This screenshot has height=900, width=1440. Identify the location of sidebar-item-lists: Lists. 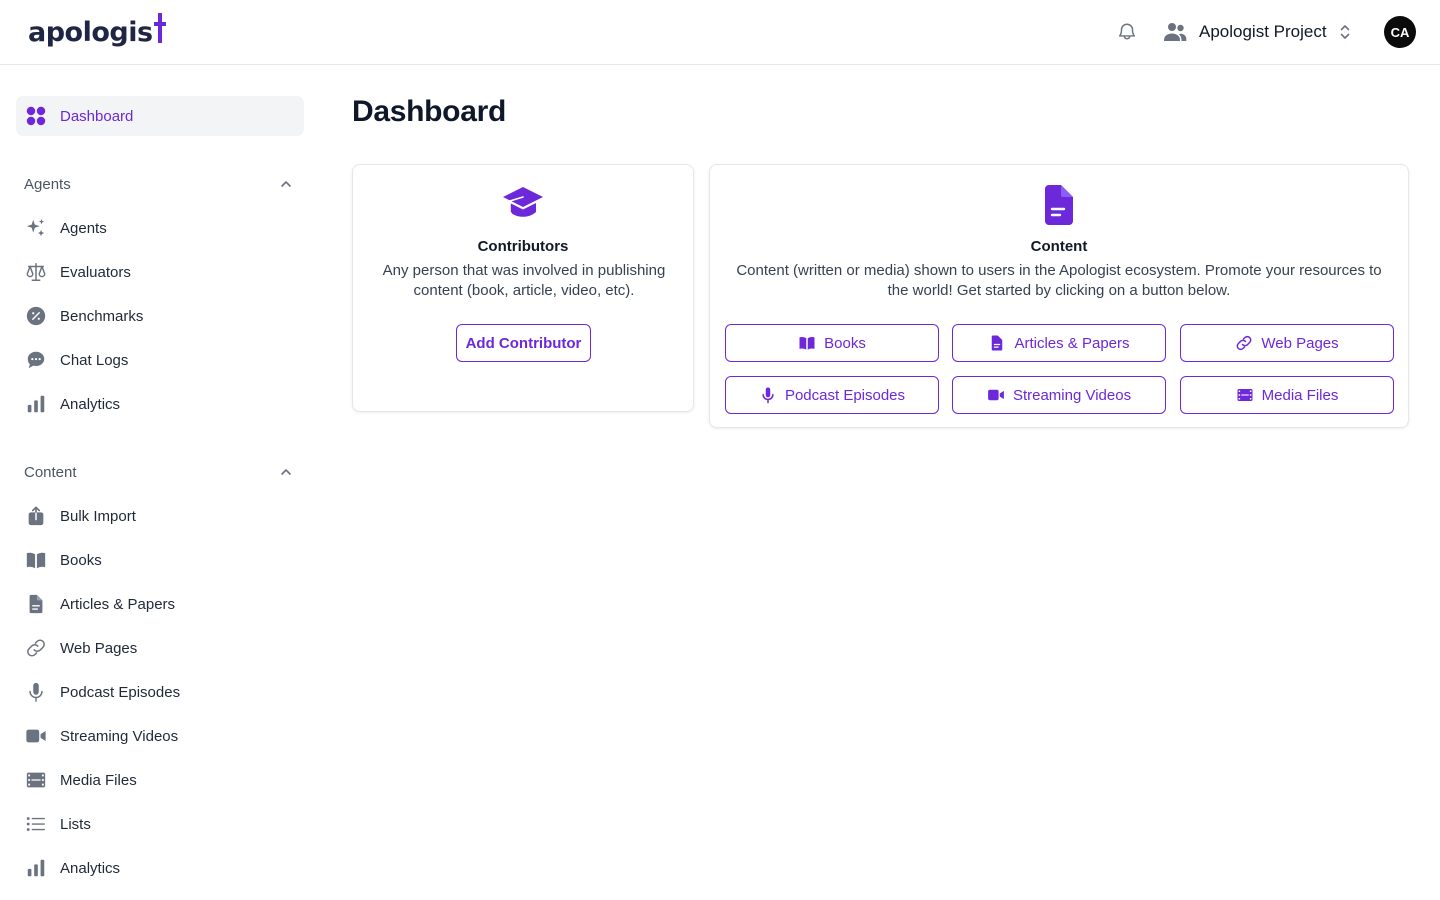
(160, 824).